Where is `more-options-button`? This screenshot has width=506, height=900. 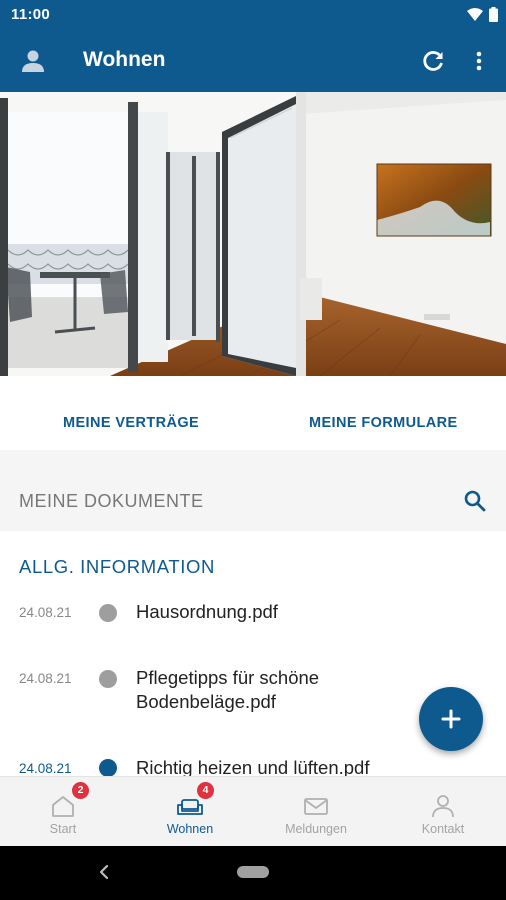
more-options-button is located at coordinates (479, 61).